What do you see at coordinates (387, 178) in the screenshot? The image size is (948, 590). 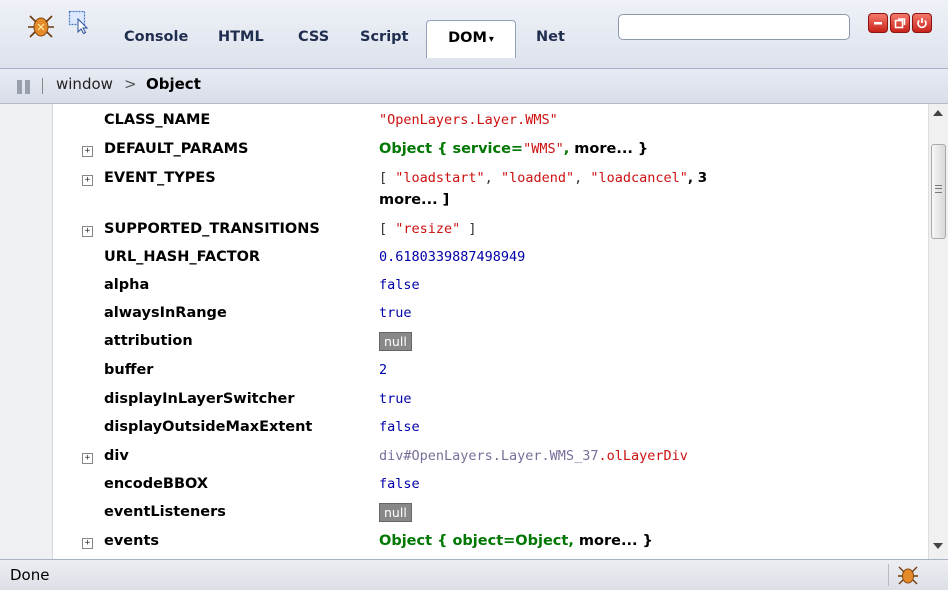 I see `value-part: [` at bounding box center [387, 178].